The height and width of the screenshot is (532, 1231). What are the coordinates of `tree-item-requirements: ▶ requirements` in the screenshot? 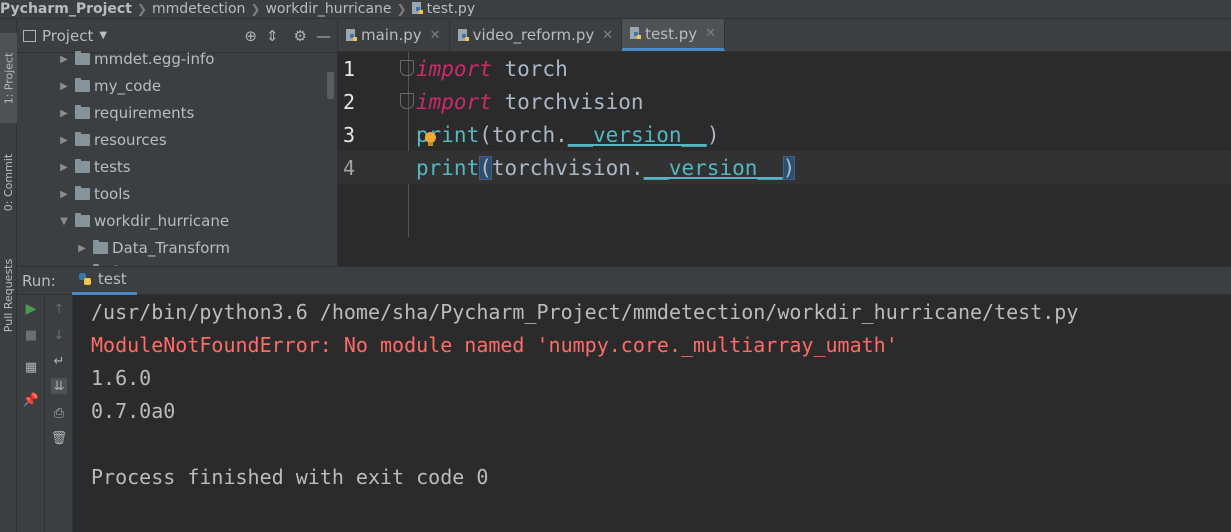 It's located at (177, 113).